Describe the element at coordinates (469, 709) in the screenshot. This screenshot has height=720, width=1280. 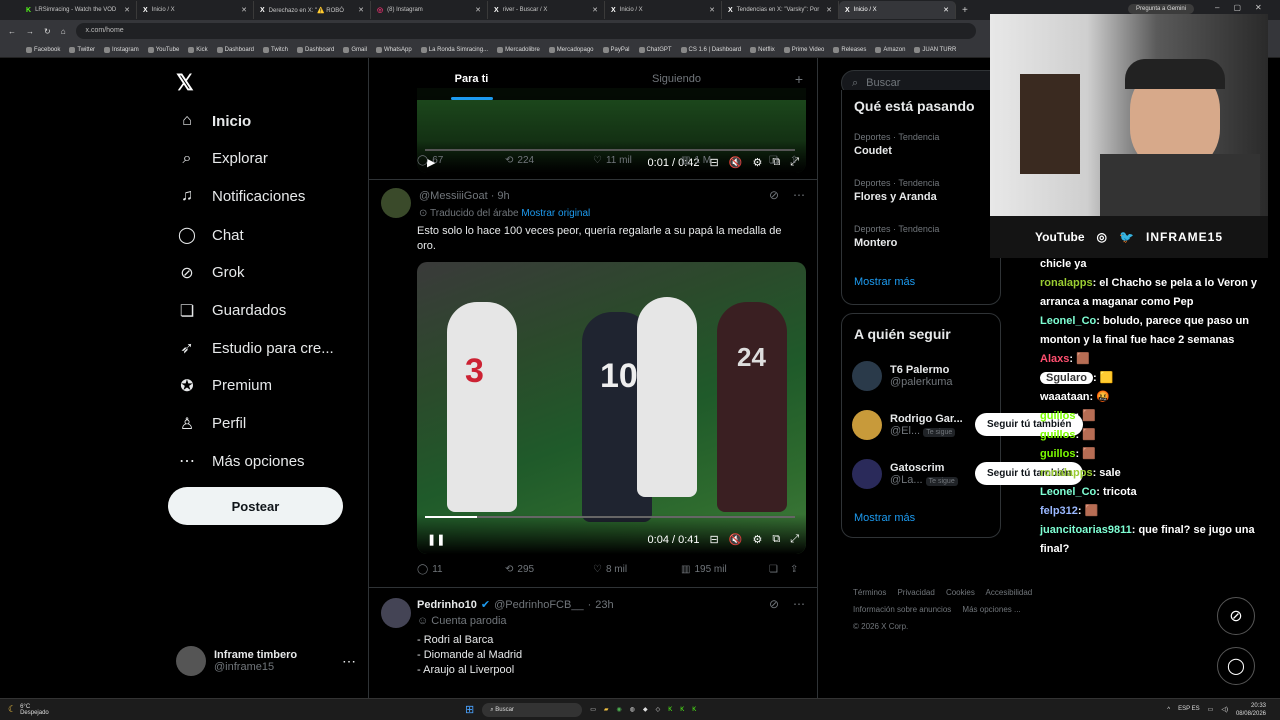
I see `windows-start-icon: ⊞` at that location.